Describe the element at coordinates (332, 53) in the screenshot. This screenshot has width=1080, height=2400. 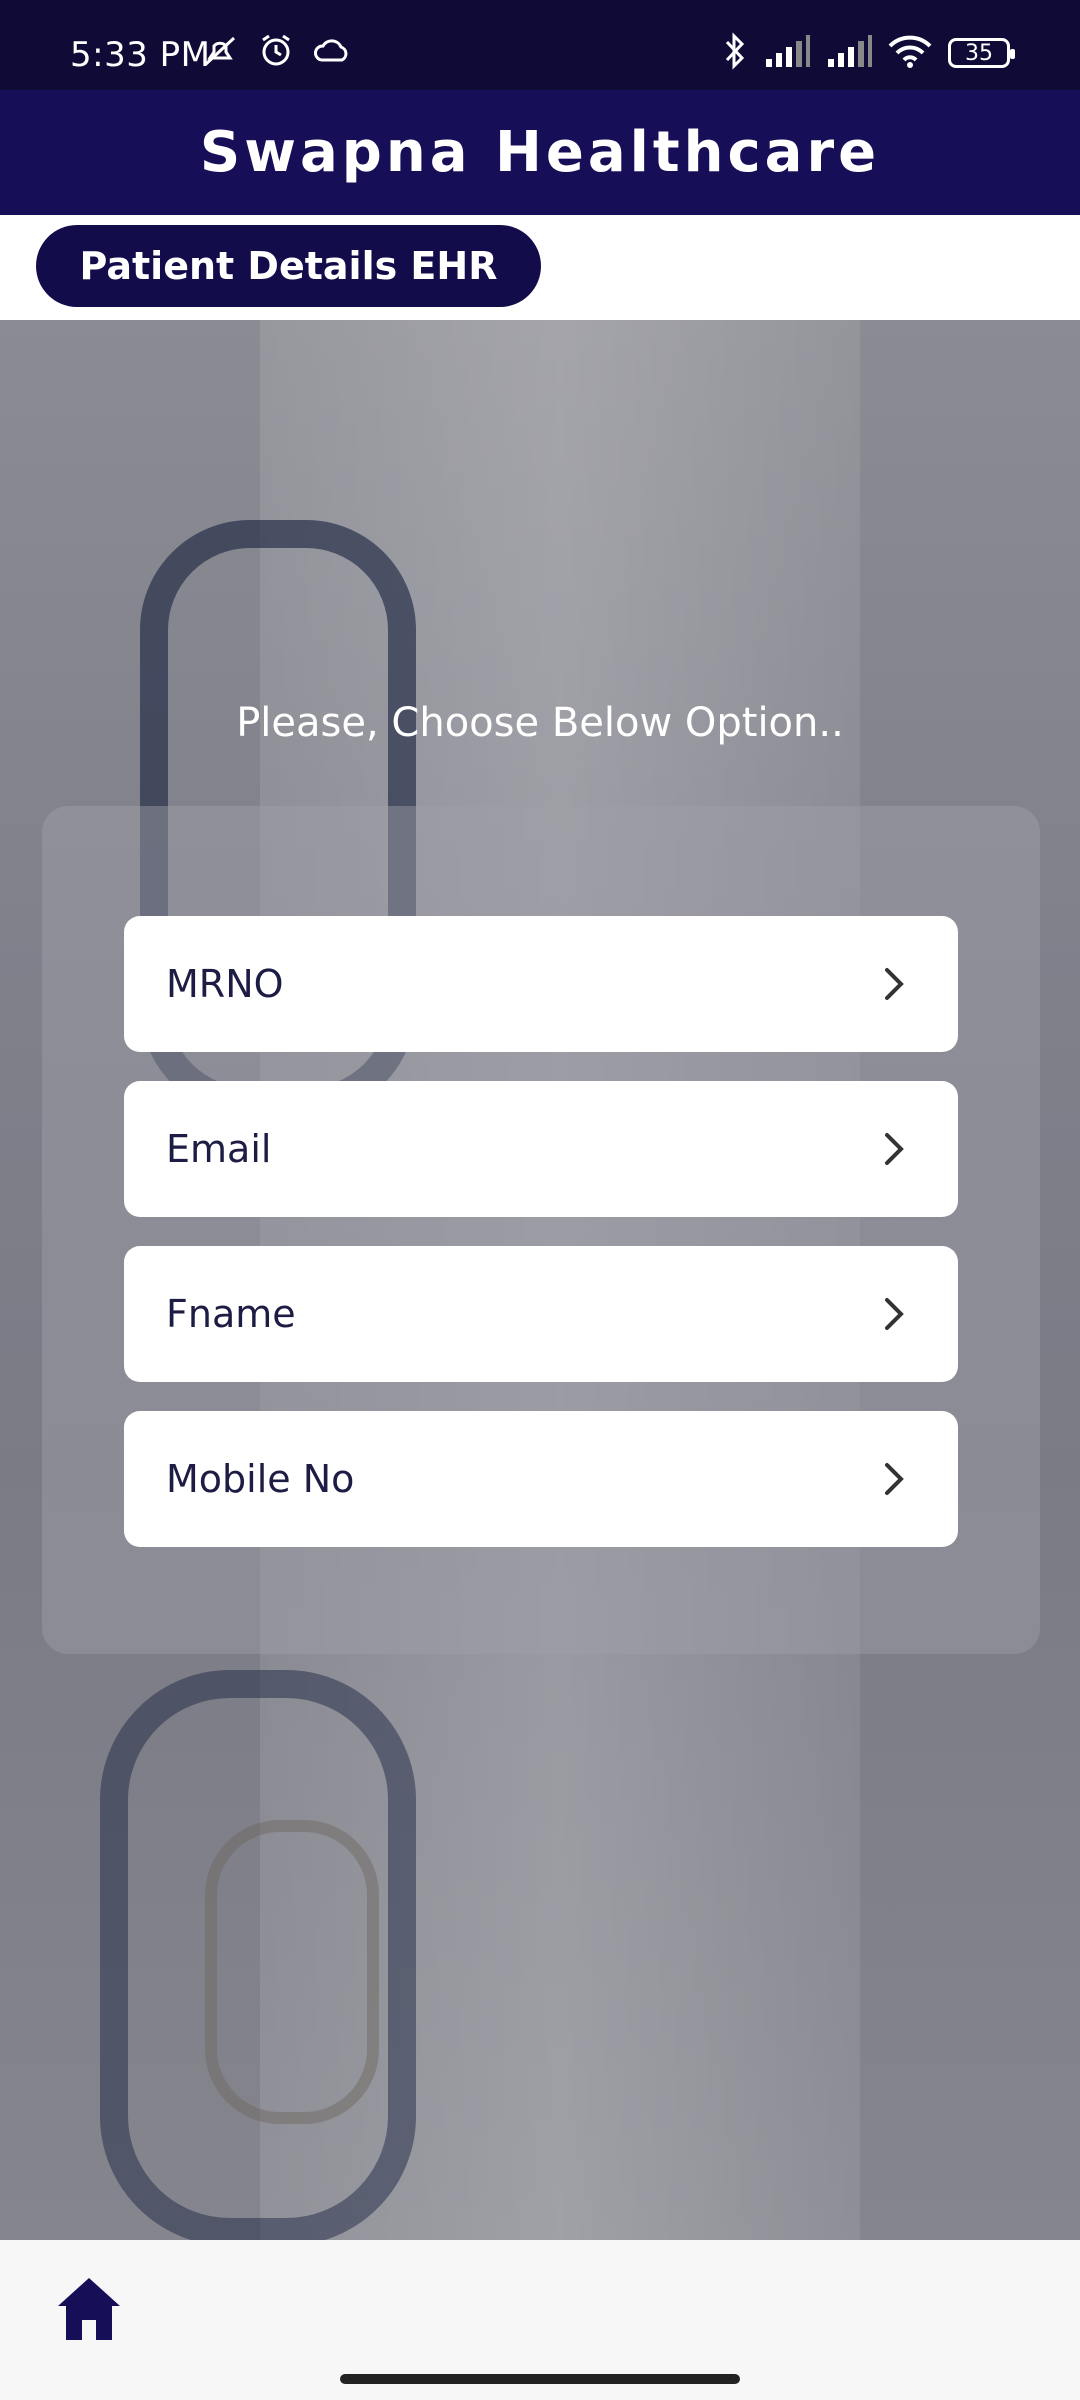
I see `cloud-icon` at that location.